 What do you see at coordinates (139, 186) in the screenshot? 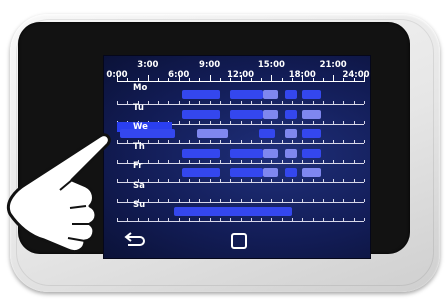
I see `day-label-sa: Sa` at bounding box center [139, 186].